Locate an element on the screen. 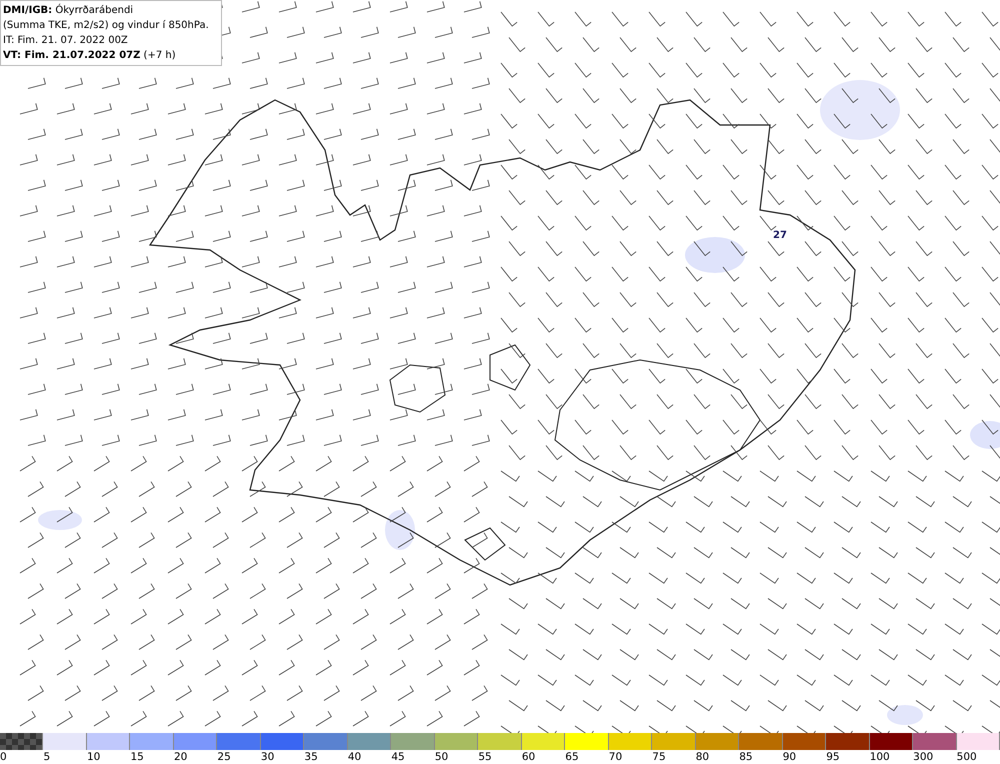  legend-label: 30 is located at coordinates (267, 757).